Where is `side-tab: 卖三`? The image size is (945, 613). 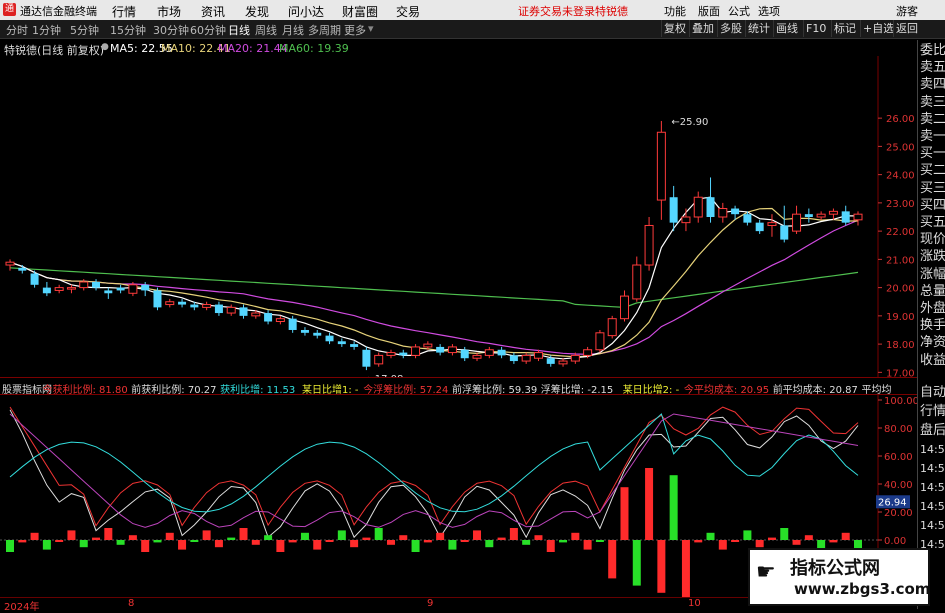 side-tab: 卖三 is located at coordinates (932, 102).